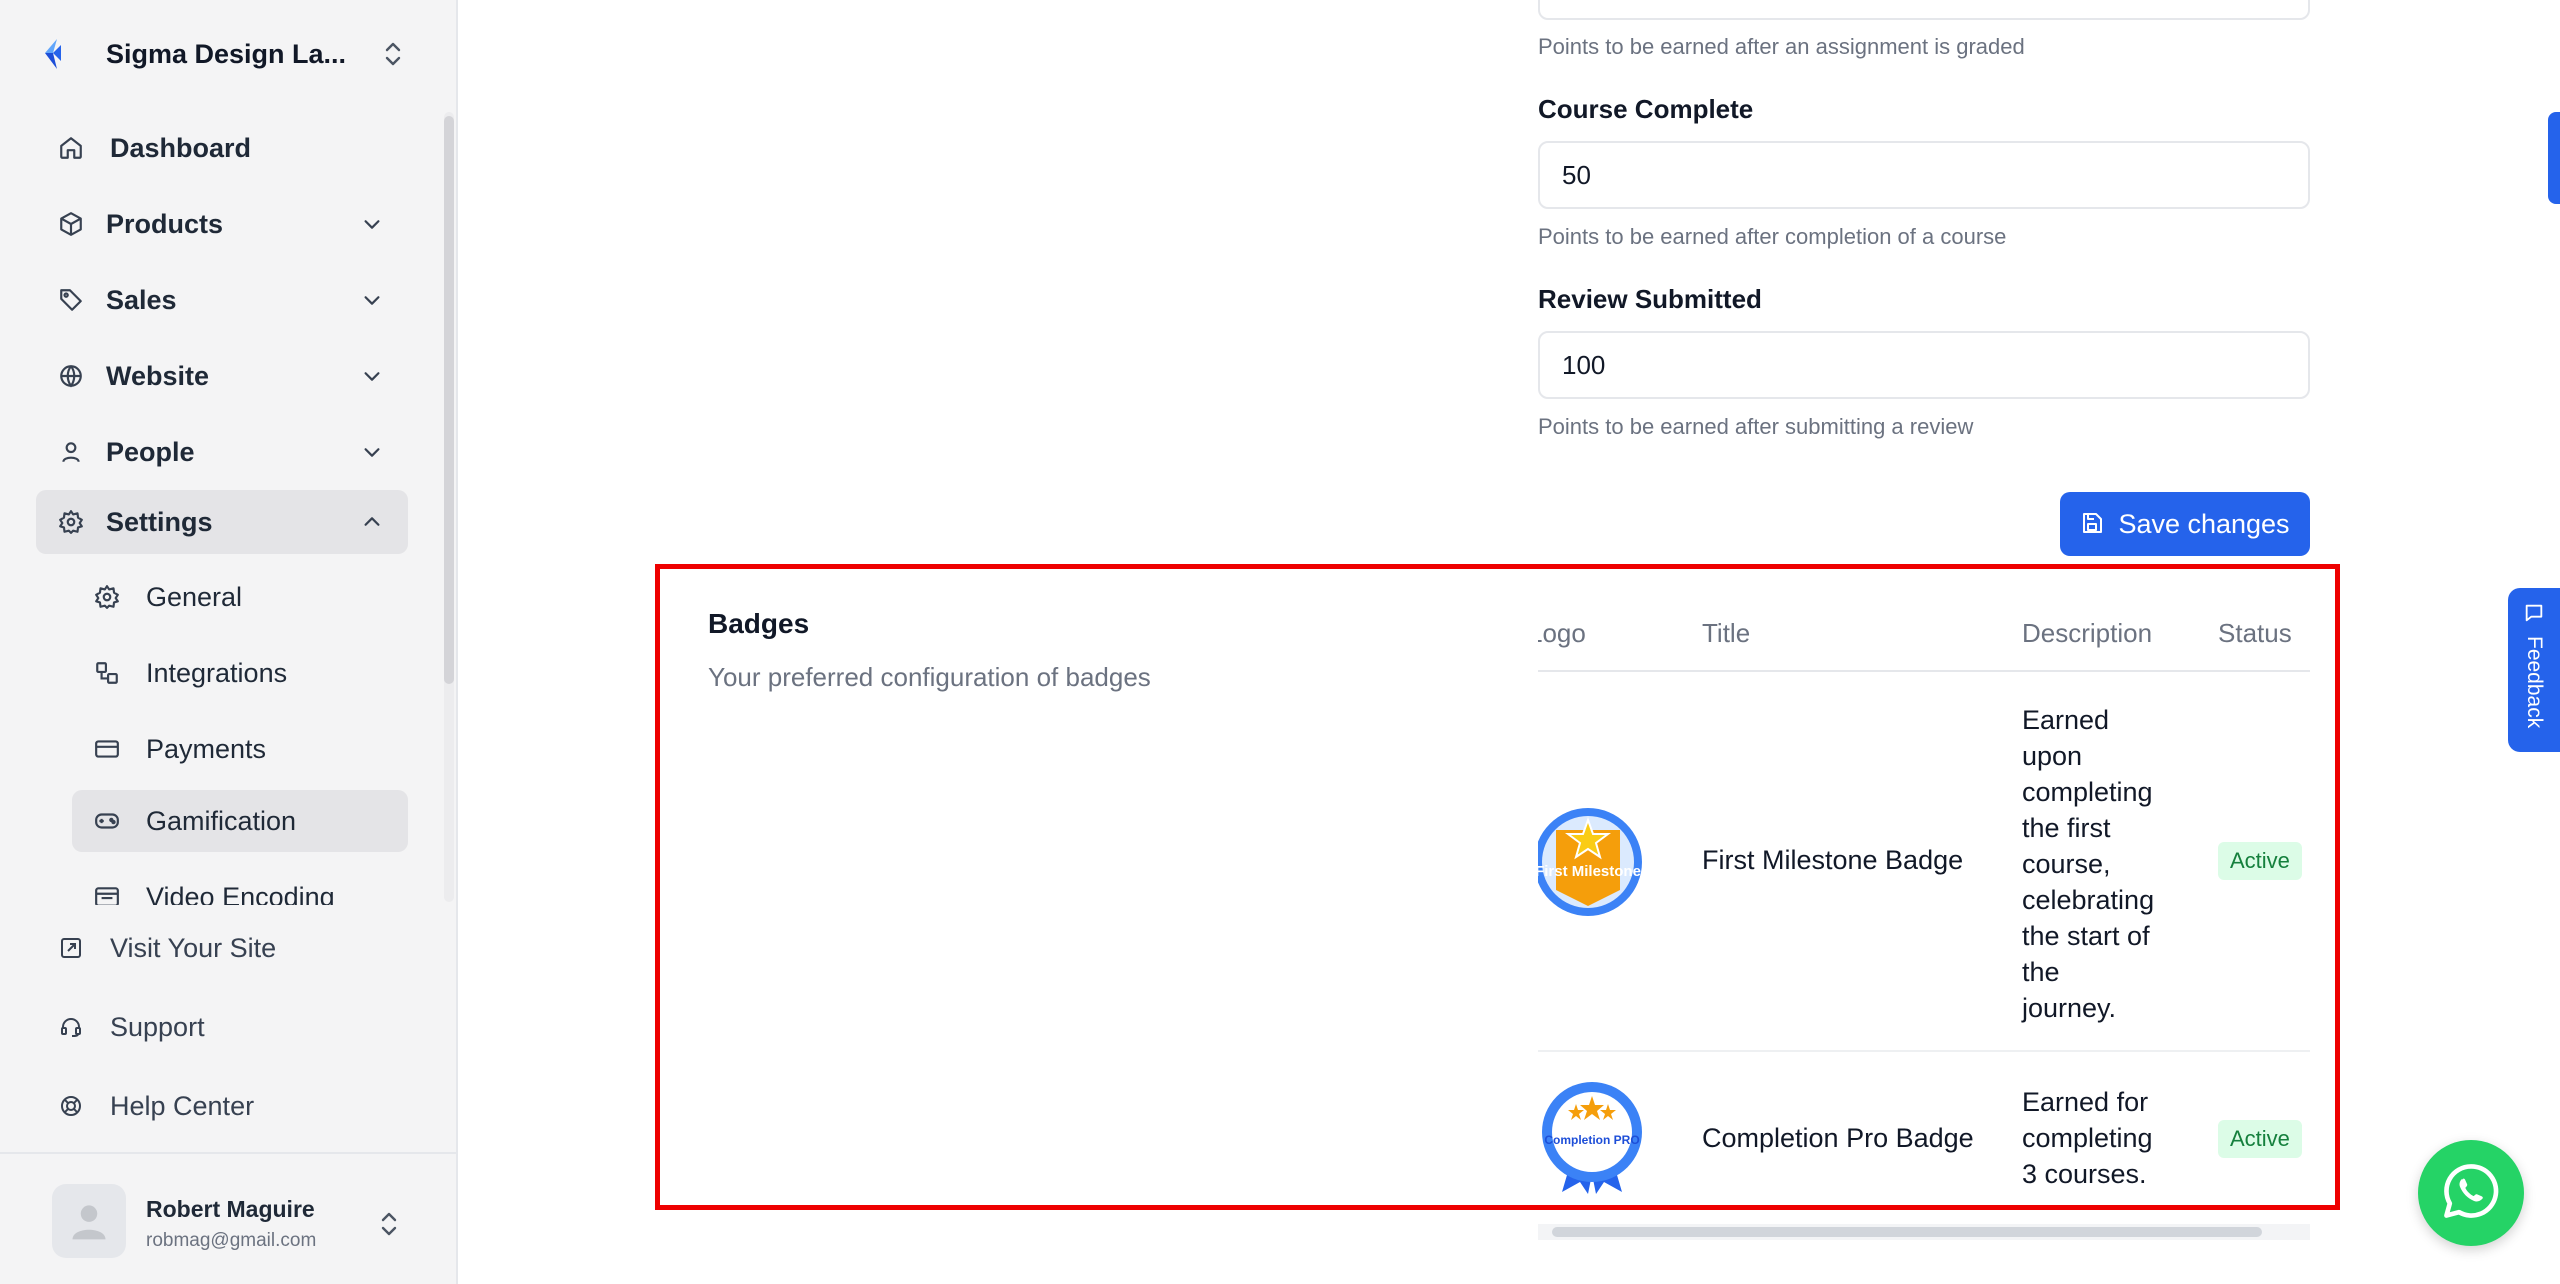 Image resolution: width=2560 pixels, height=1284 pixels. Describe the element at coordinates (2084, 1174) in the screenshot. I see `description-line: 3 courses.` at that location.